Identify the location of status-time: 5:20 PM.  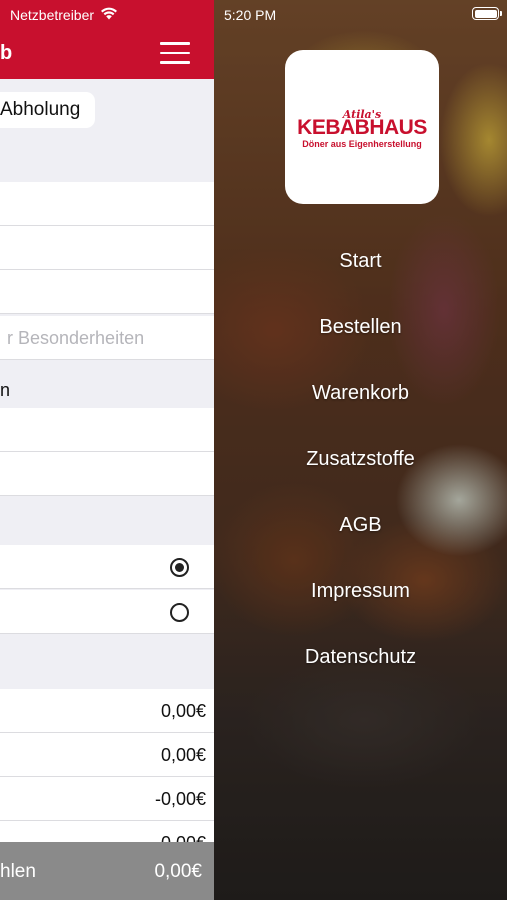
(250, 15).